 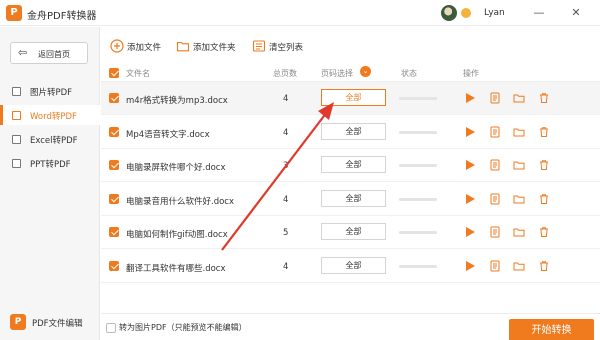 I want to click on table-row: Mp4语音转文字.docx 4 全部, so click(x=350, y=132).